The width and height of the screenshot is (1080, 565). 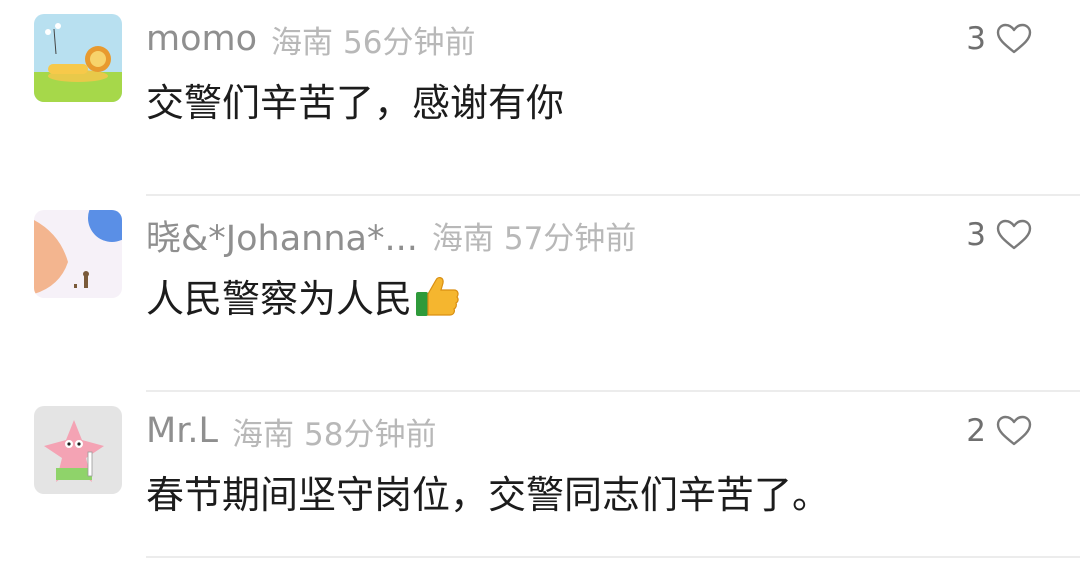 I want to click on comment-text-content: 春节期间坚守岗位，交警同志们辛苦了。, so click(x=488, y=495).